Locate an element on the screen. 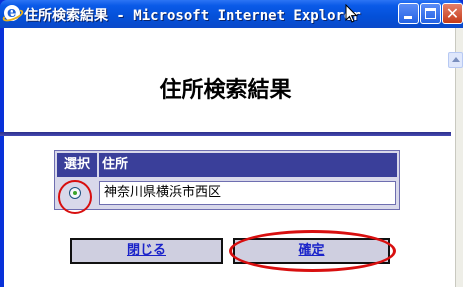  address-cell: 神奈川県横浜市西区 is located at coordinates (247, 193).